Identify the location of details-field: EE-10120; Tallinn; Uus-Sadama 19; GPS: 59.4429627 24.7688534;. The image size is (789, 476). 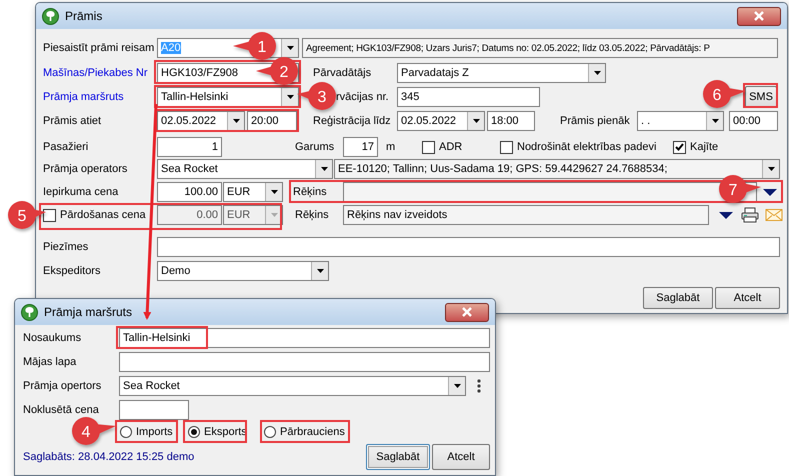
(557, 169).